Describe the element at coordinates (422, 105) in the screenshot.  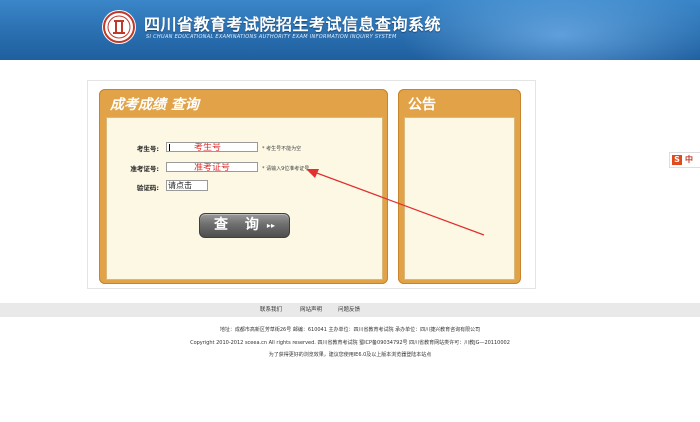
I see `notice-panel-title: 公告` at that location.